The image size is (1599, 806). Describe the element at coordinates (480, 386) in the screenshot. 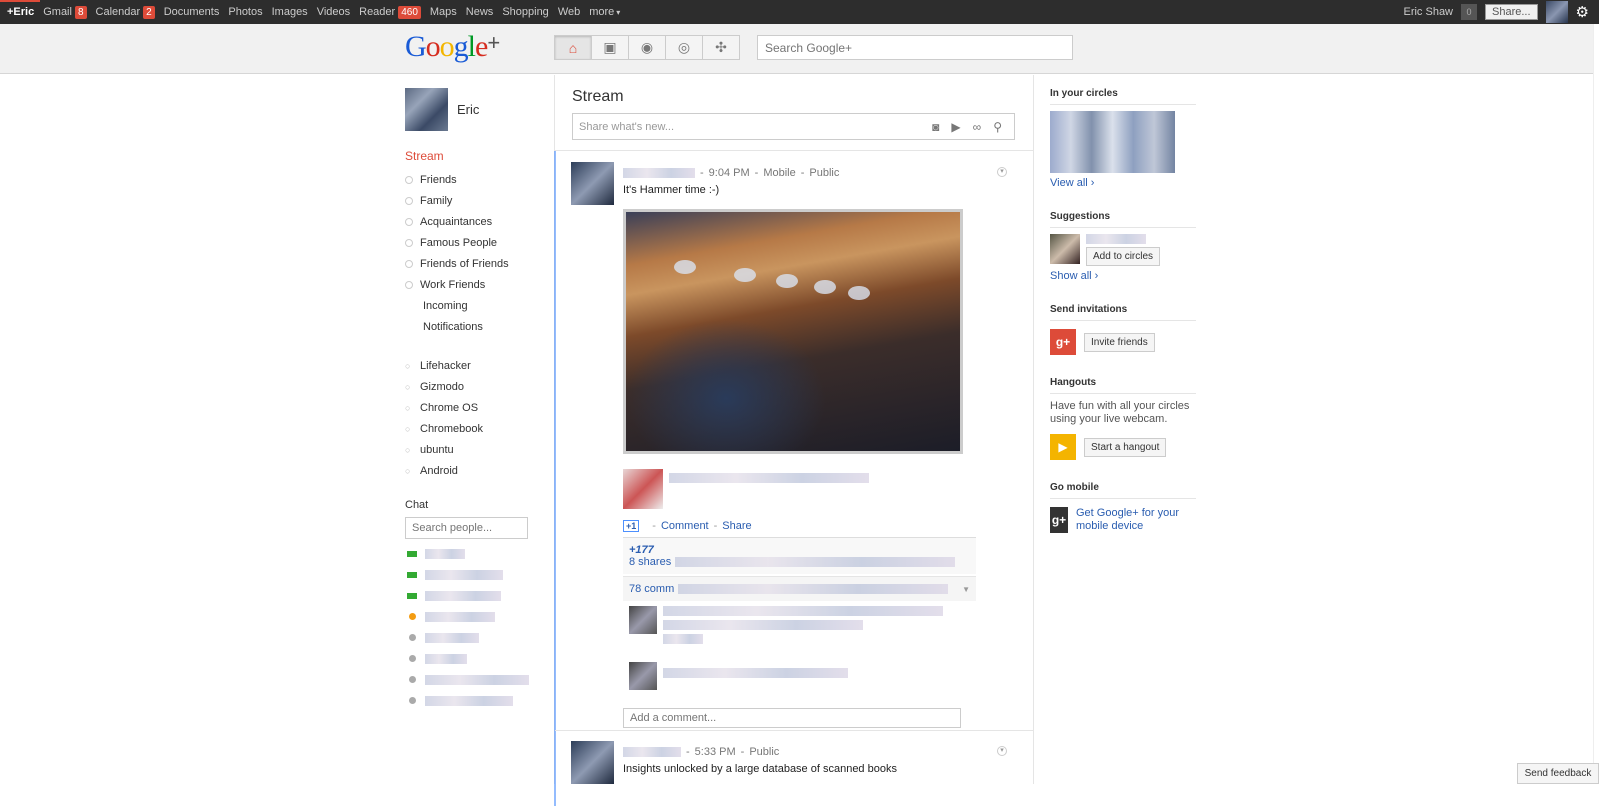

I see `spark-item: ○ Gizmodo` at that location.